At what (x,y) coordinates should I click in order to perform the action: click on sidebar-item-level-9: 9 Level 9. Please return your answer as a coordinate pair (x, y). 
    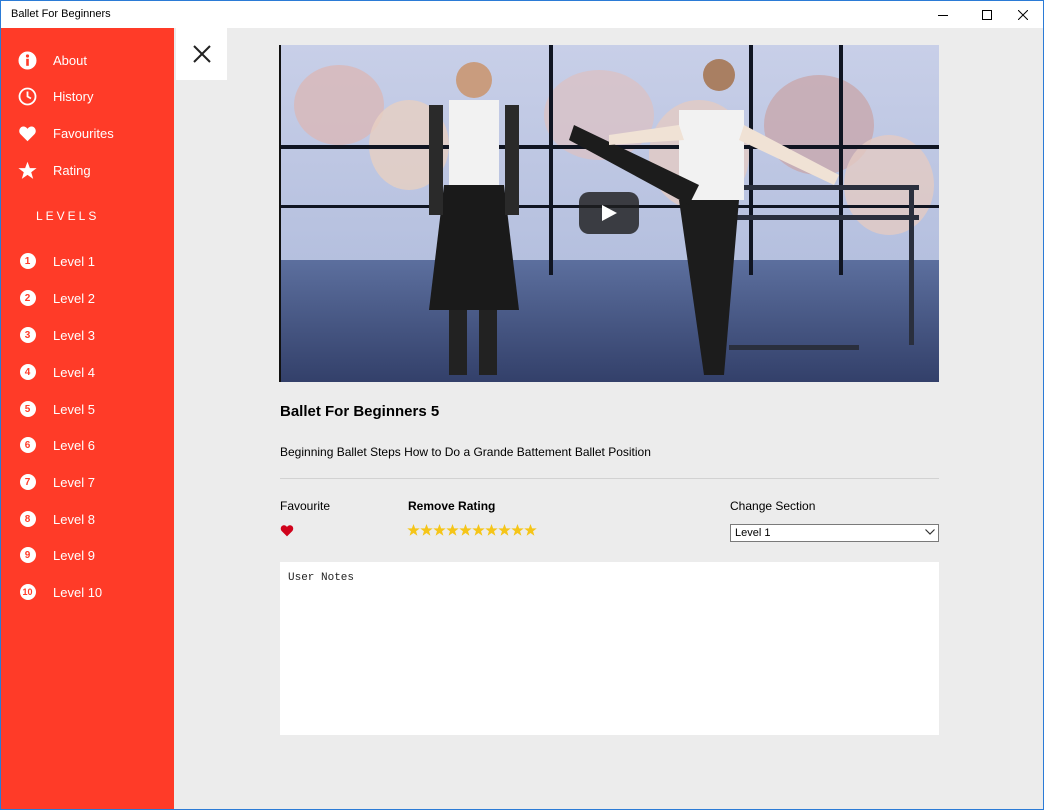
    Looking at the image, I should click on (87, 555).